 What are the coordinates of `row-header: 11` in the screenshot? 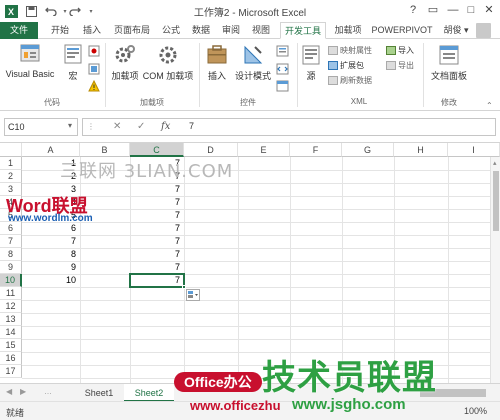 It's located at (11, 293).